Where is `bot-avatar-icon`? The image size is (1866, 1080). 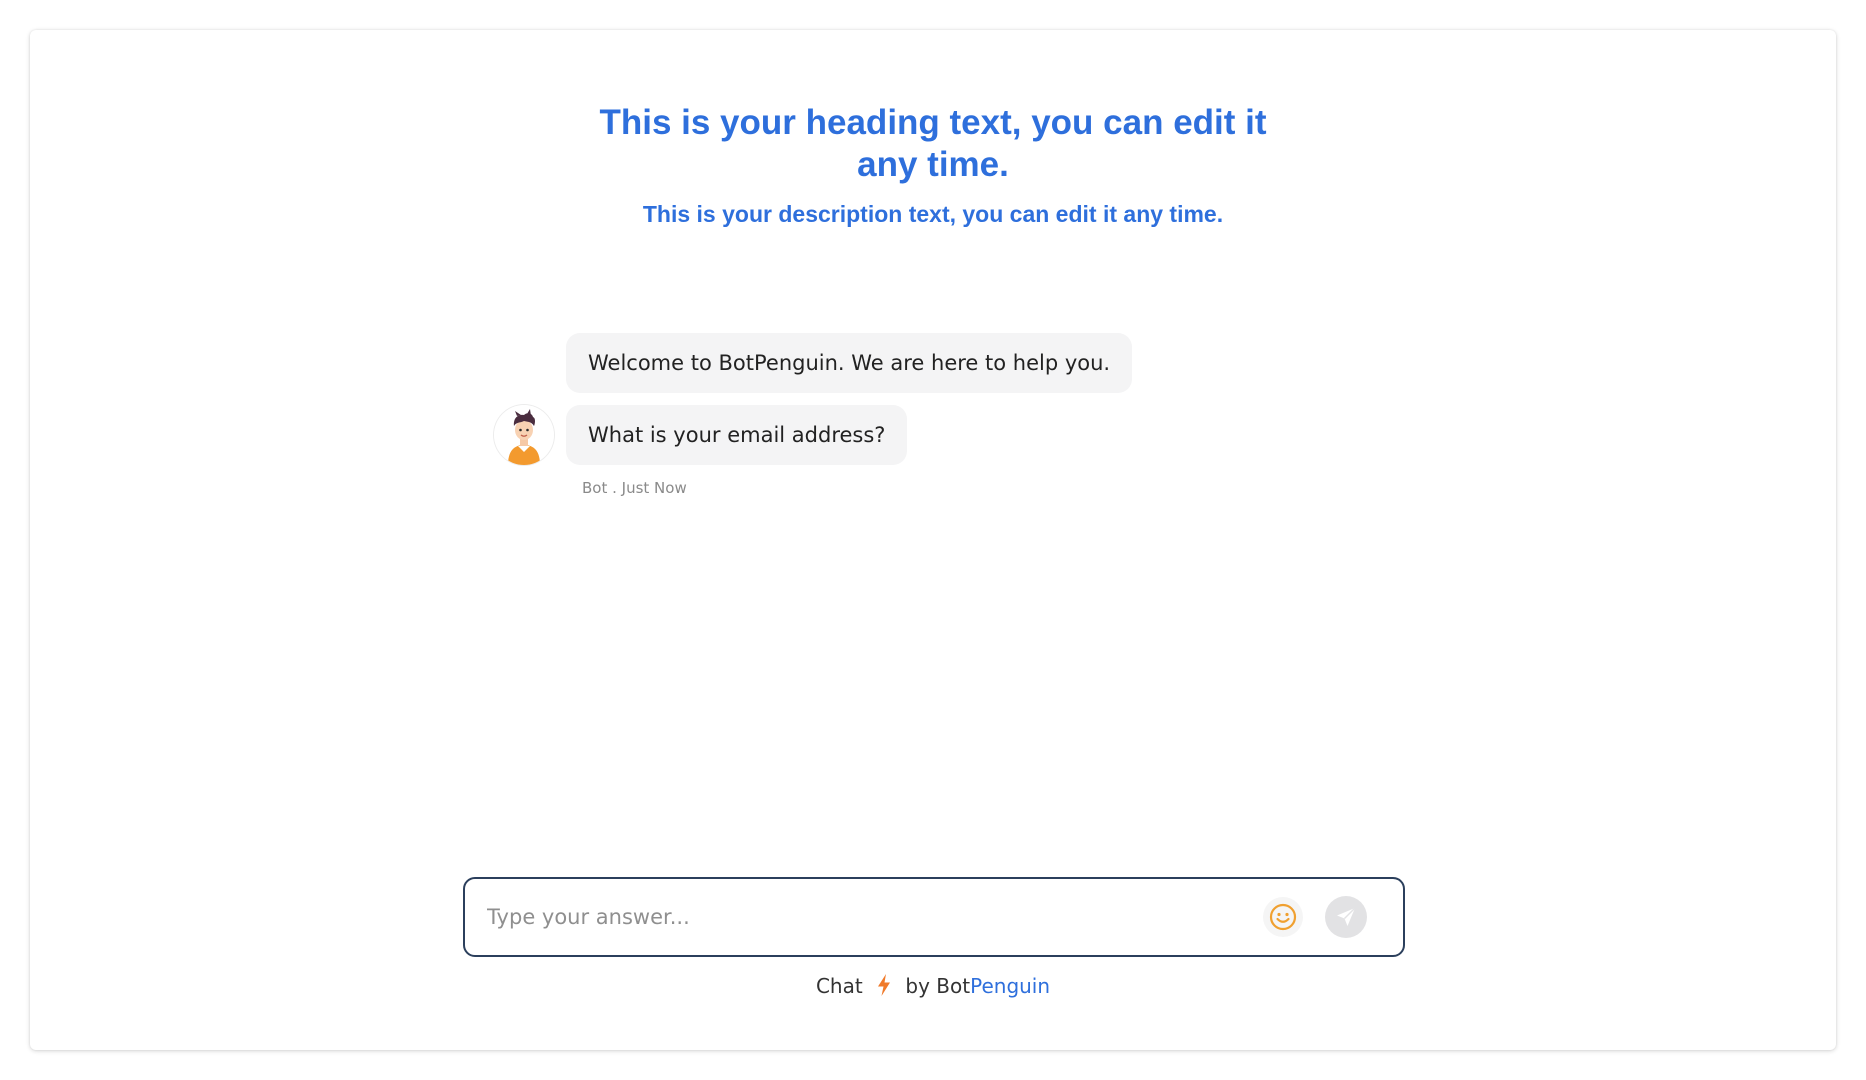 bot-avatar-icon is located at coordinates (524, 435).